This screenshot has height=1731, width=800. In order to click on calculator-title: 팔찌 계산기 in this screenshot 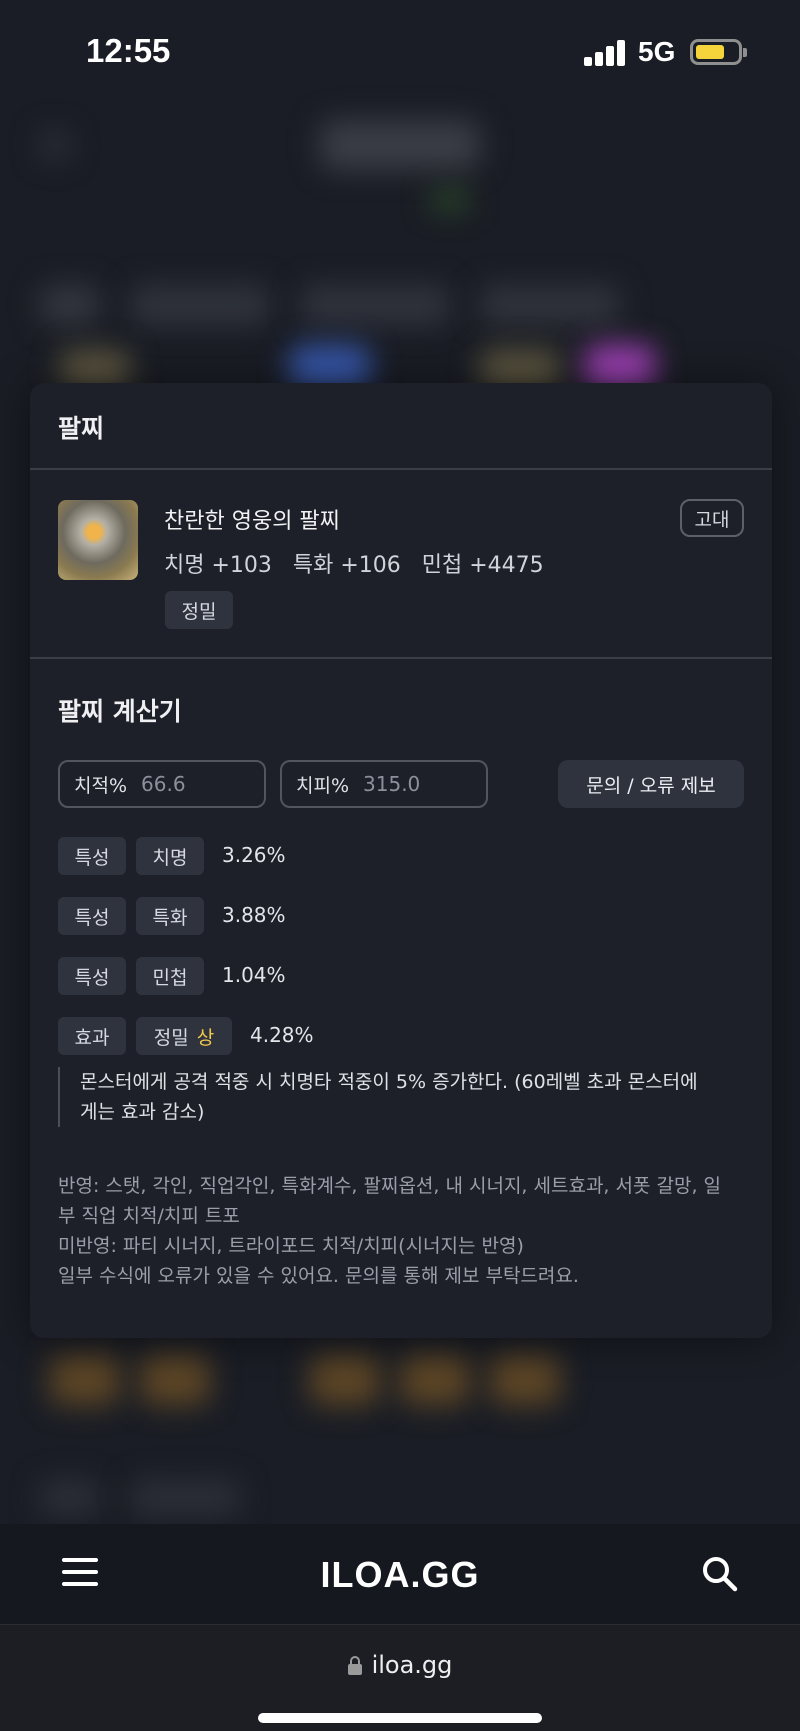, I will do `click(120, 711)`.